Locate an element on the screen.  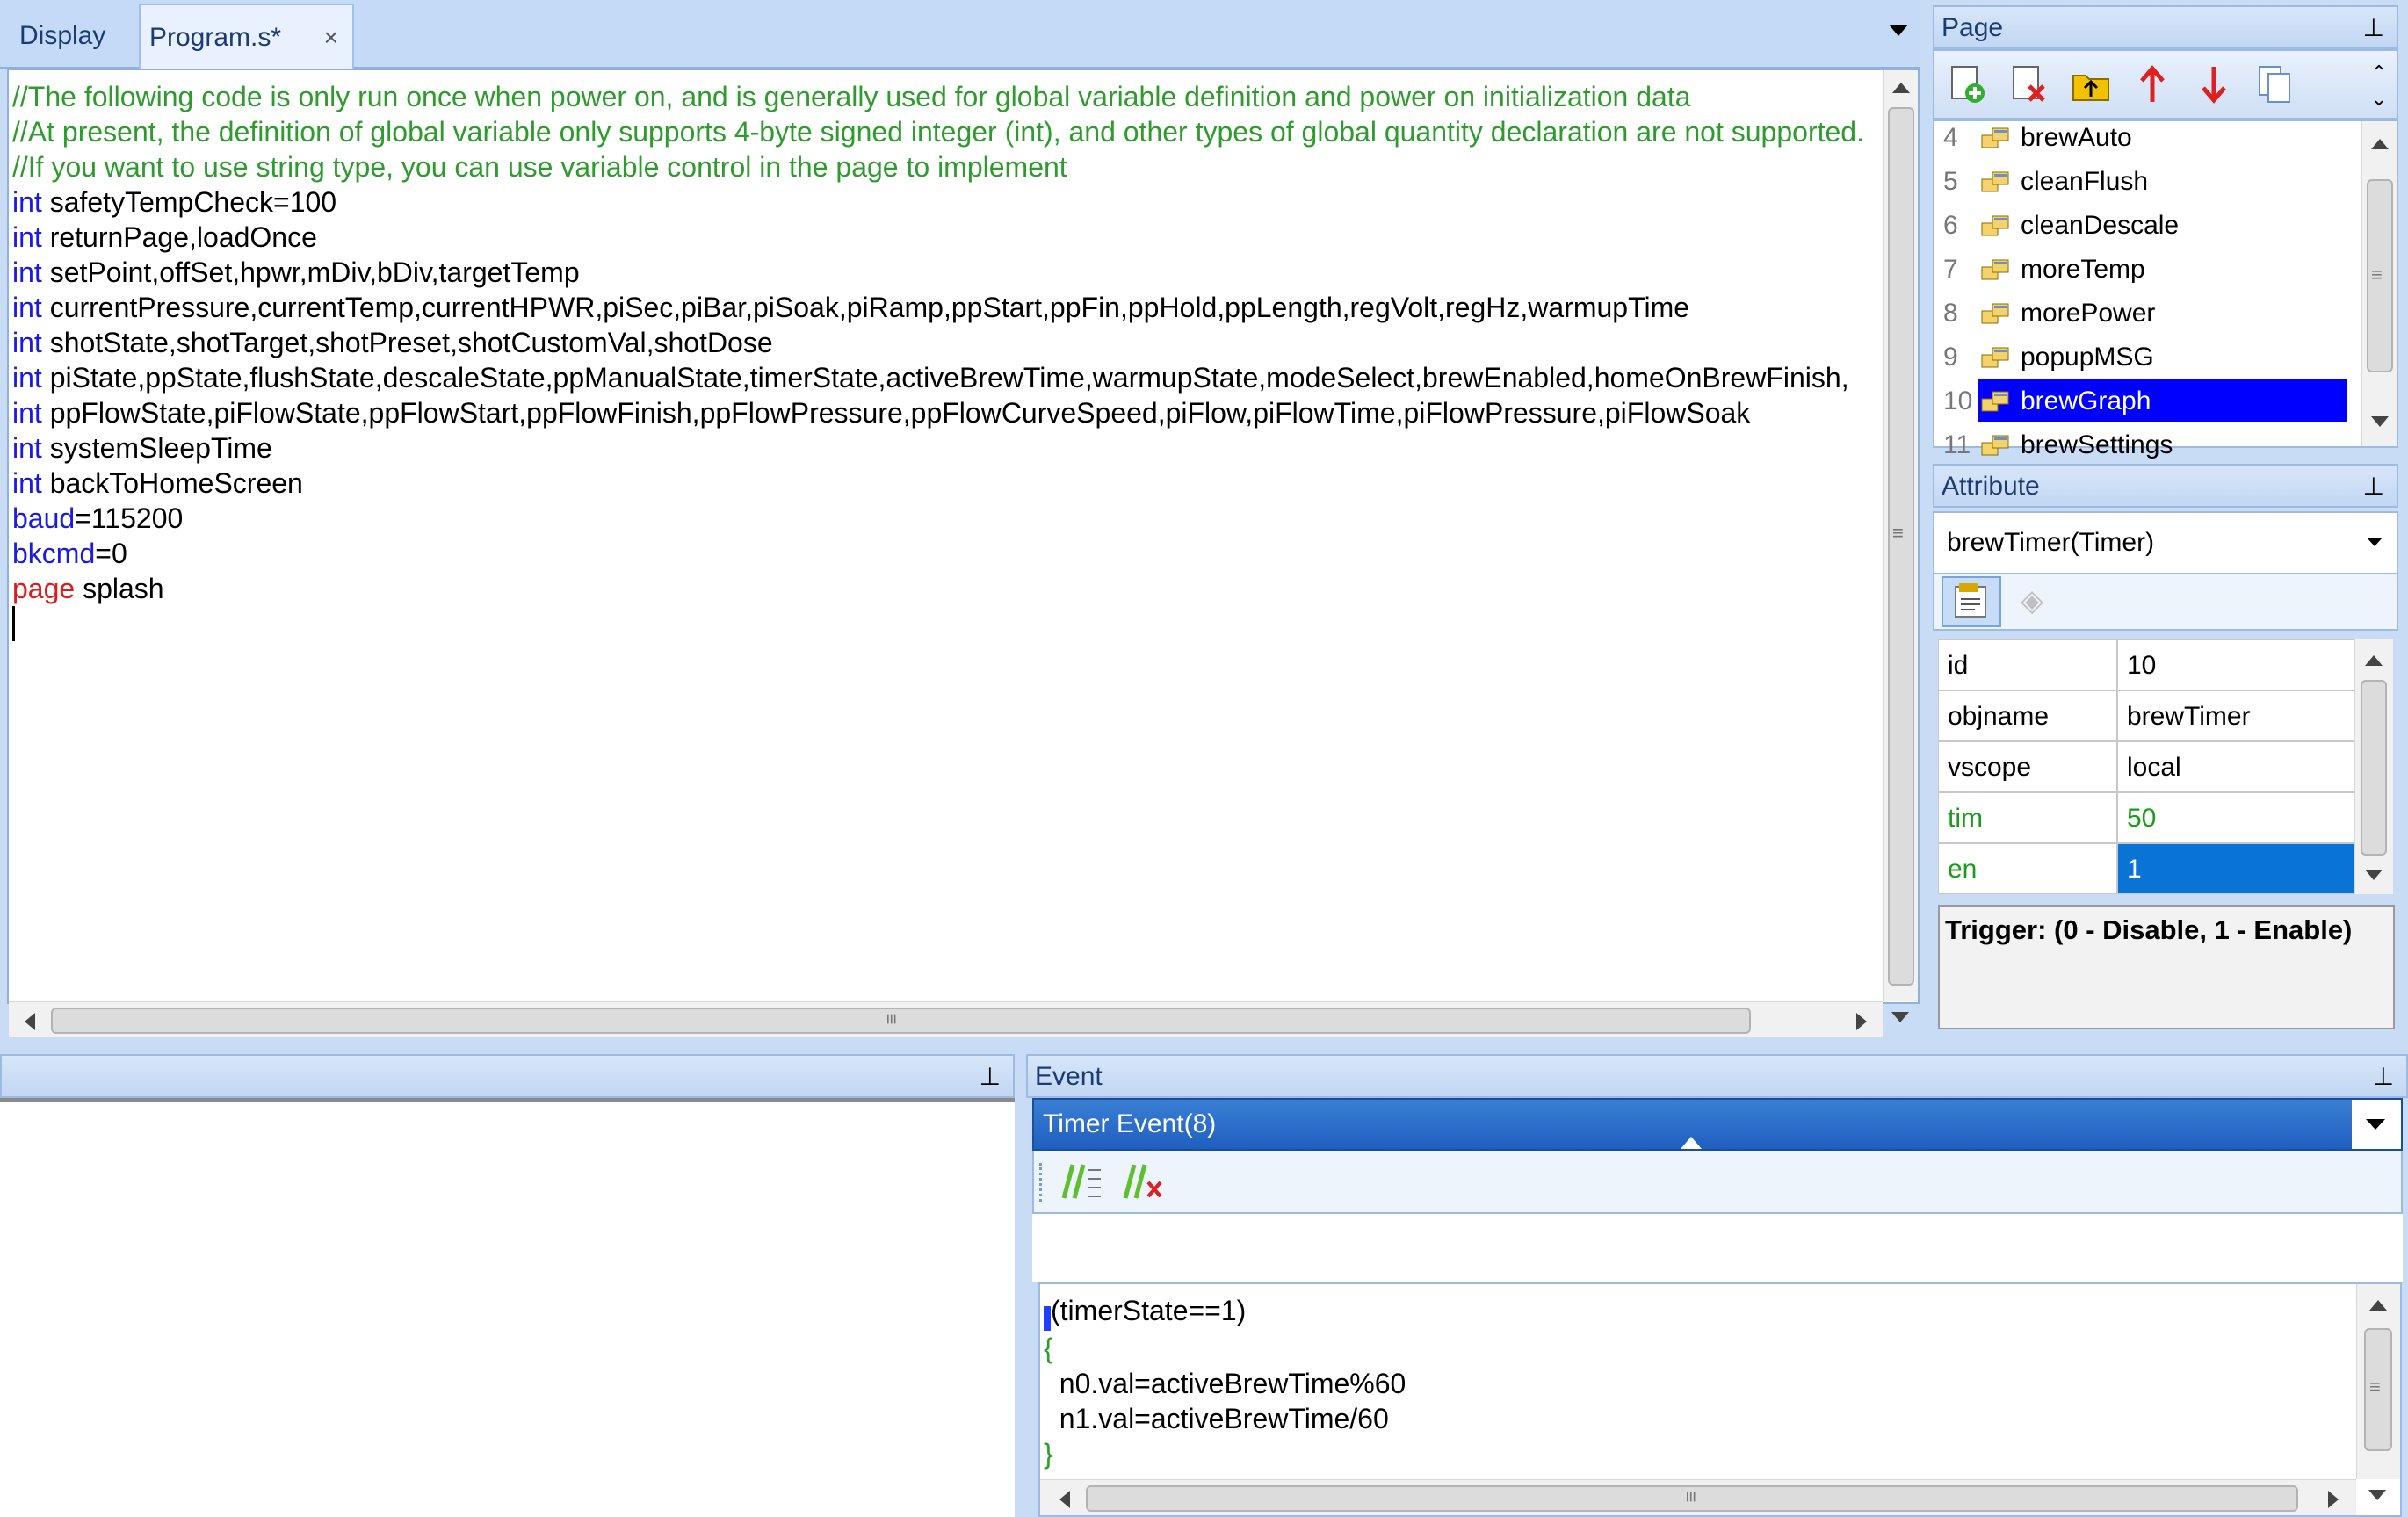
delete-page-icon is located at coordinates (2029, 84).